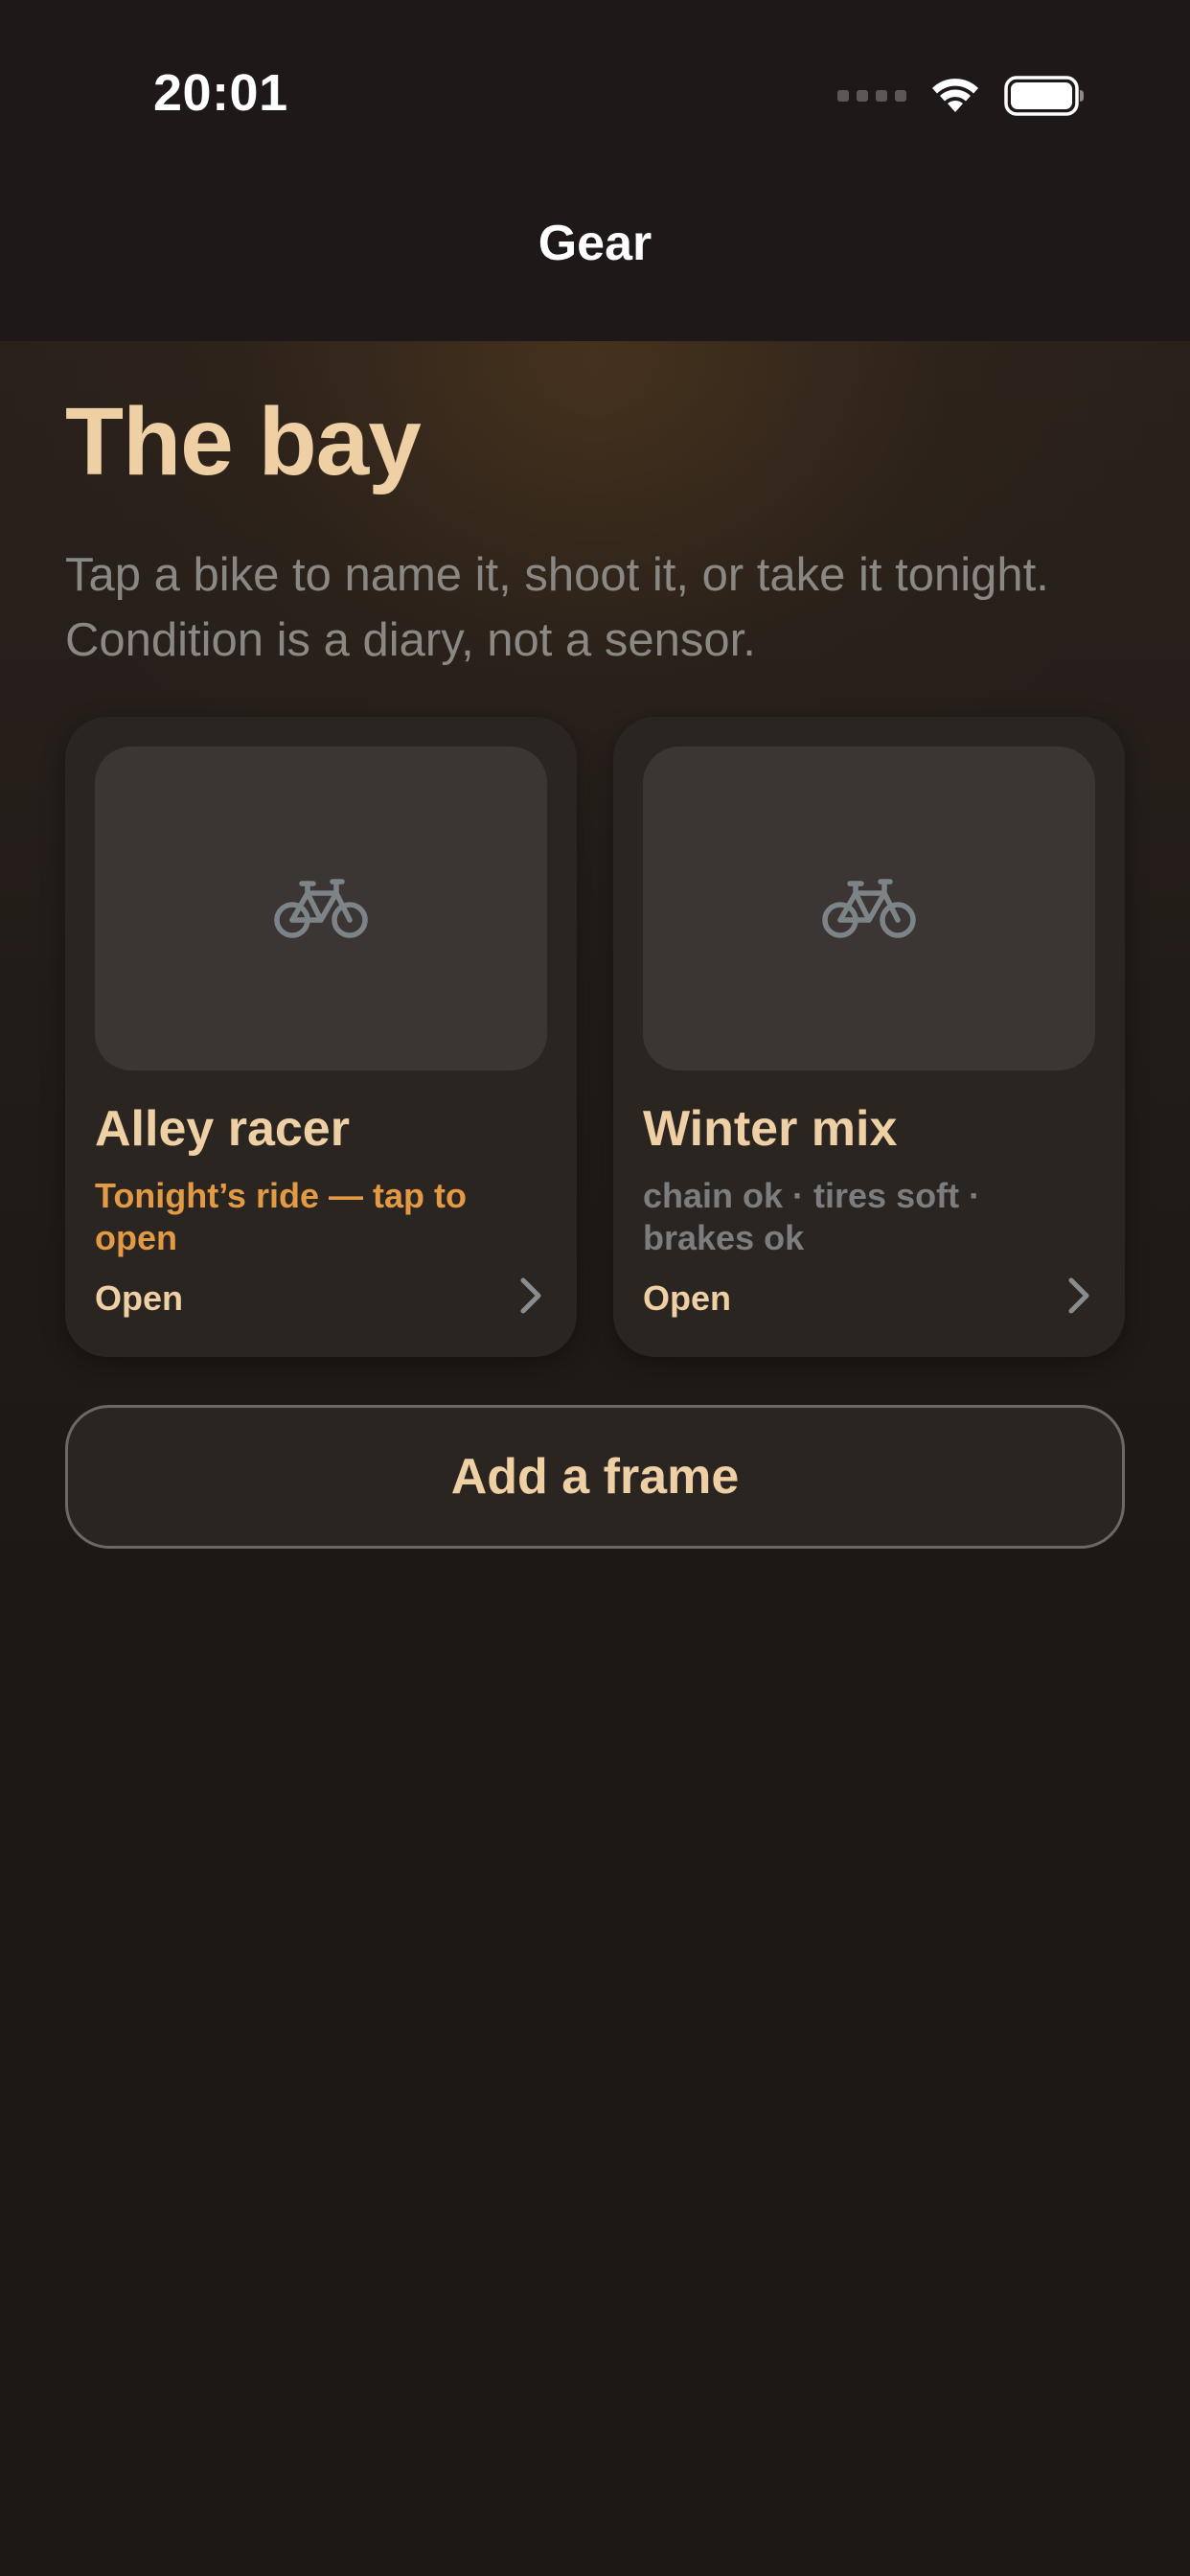  I want to click on page-title: The bay, so click(244, 441).